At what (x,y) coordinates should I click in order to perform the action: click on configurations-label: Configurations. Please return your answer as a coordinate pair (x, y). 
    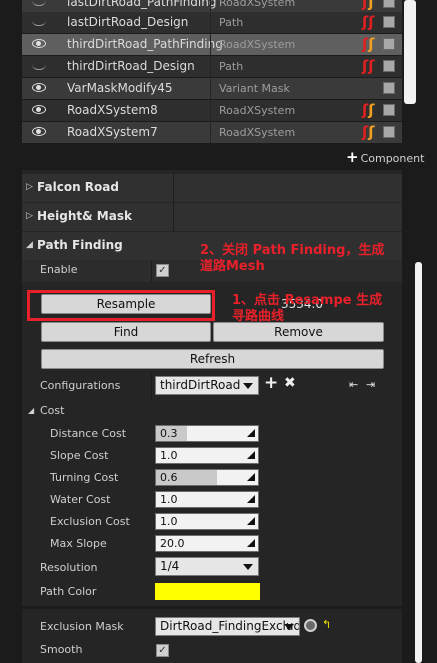
    Looking at the image, I should click on (80, 385).